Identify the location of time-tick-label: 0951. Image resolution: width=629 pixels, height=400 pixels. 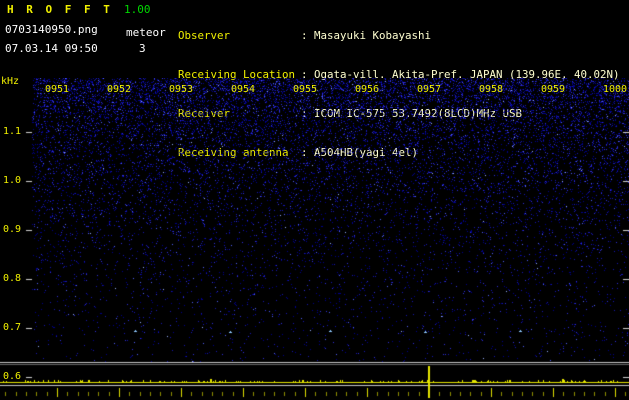
(57, 89).